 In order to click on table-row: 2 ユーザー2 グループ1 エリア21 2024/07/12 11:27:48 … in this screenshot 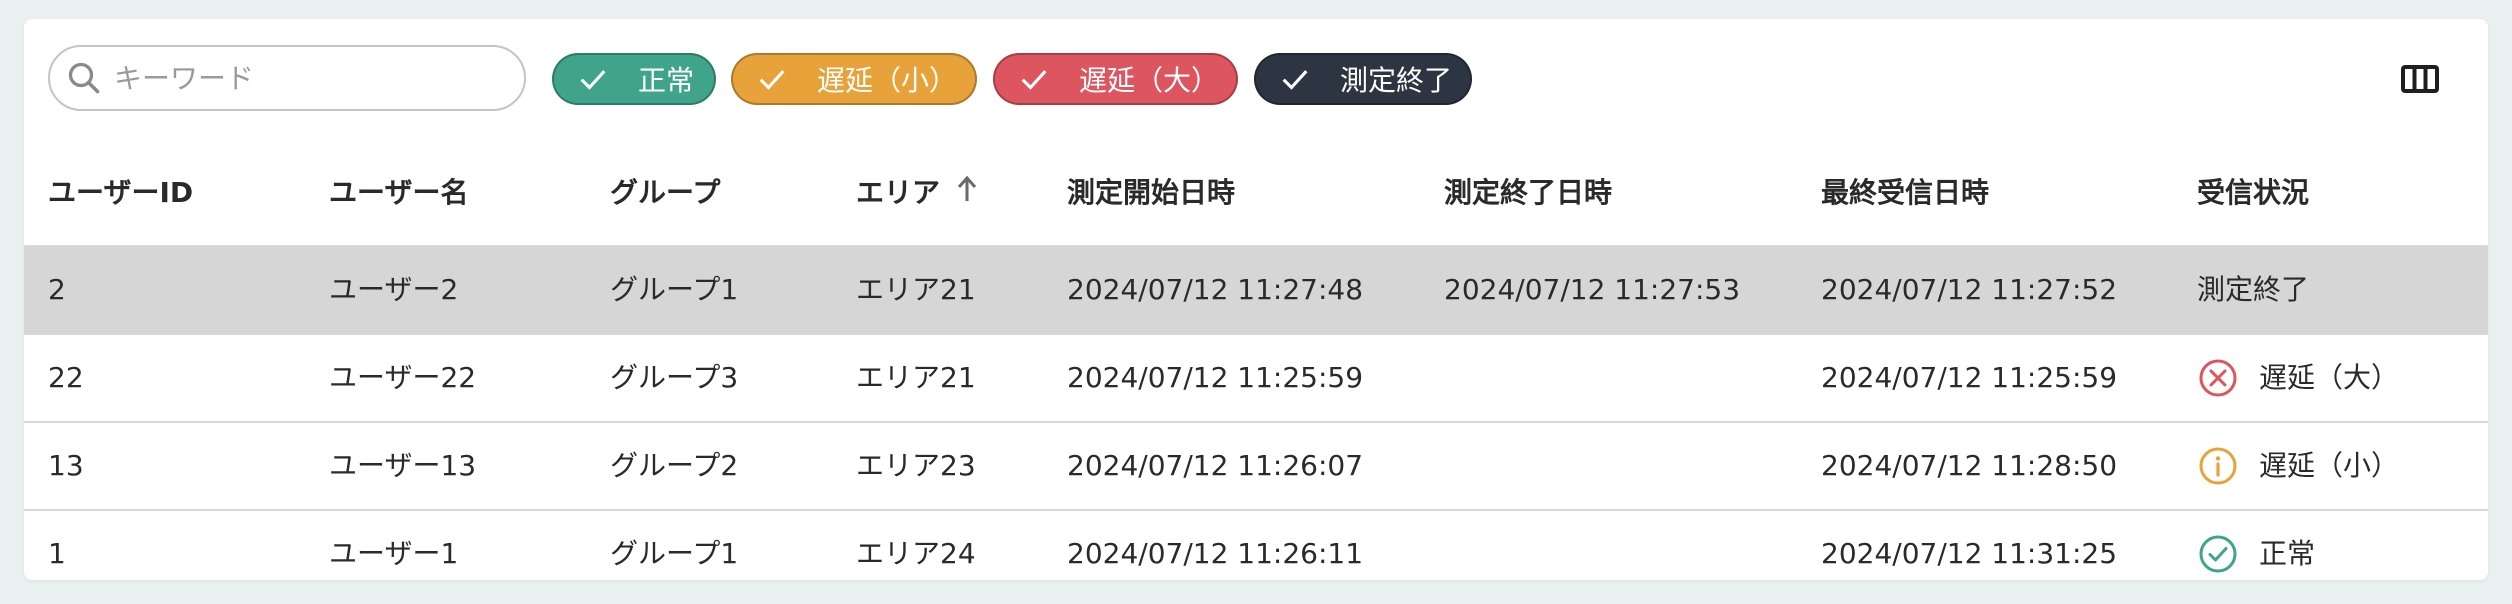, I will do `click(1256, 289)`.